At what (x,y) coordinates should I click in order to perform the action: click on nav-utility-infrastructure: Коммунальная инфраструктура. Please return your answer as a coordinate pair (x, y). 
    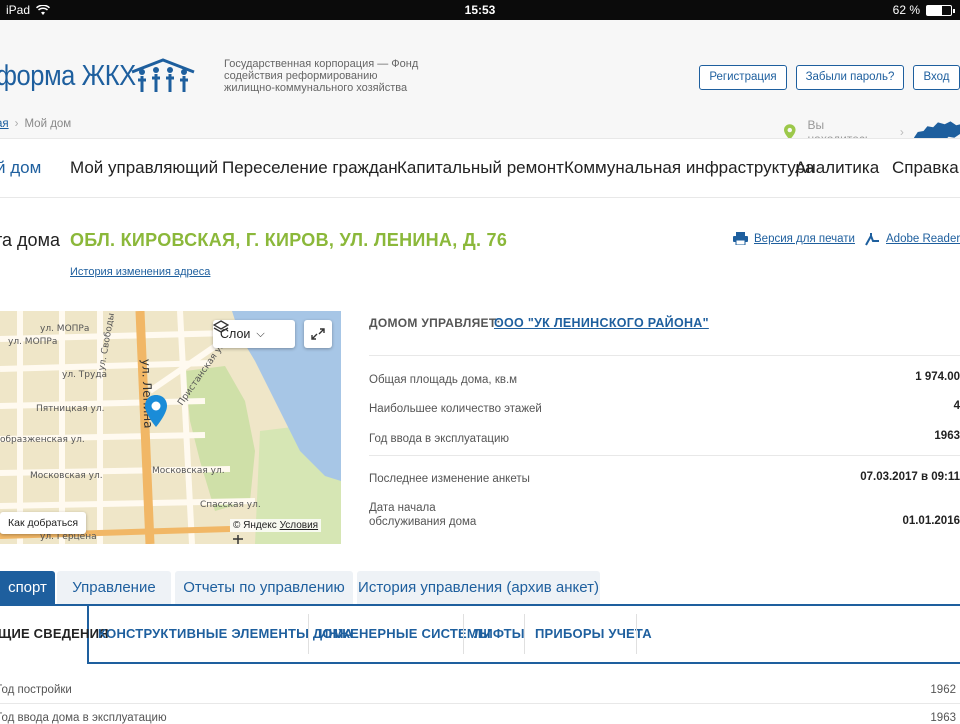
    Looking at the image, I should click on (689, 168).